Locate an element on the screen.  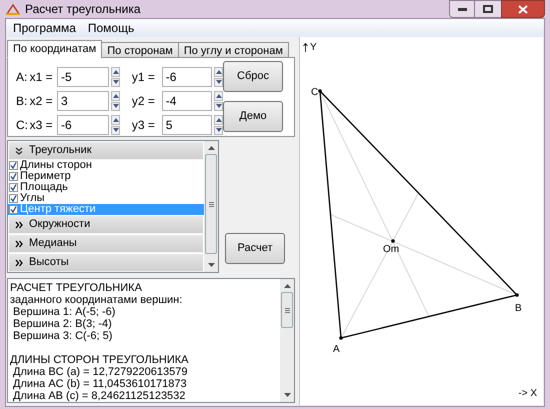
close-icon is located at coordinates (523, 9).